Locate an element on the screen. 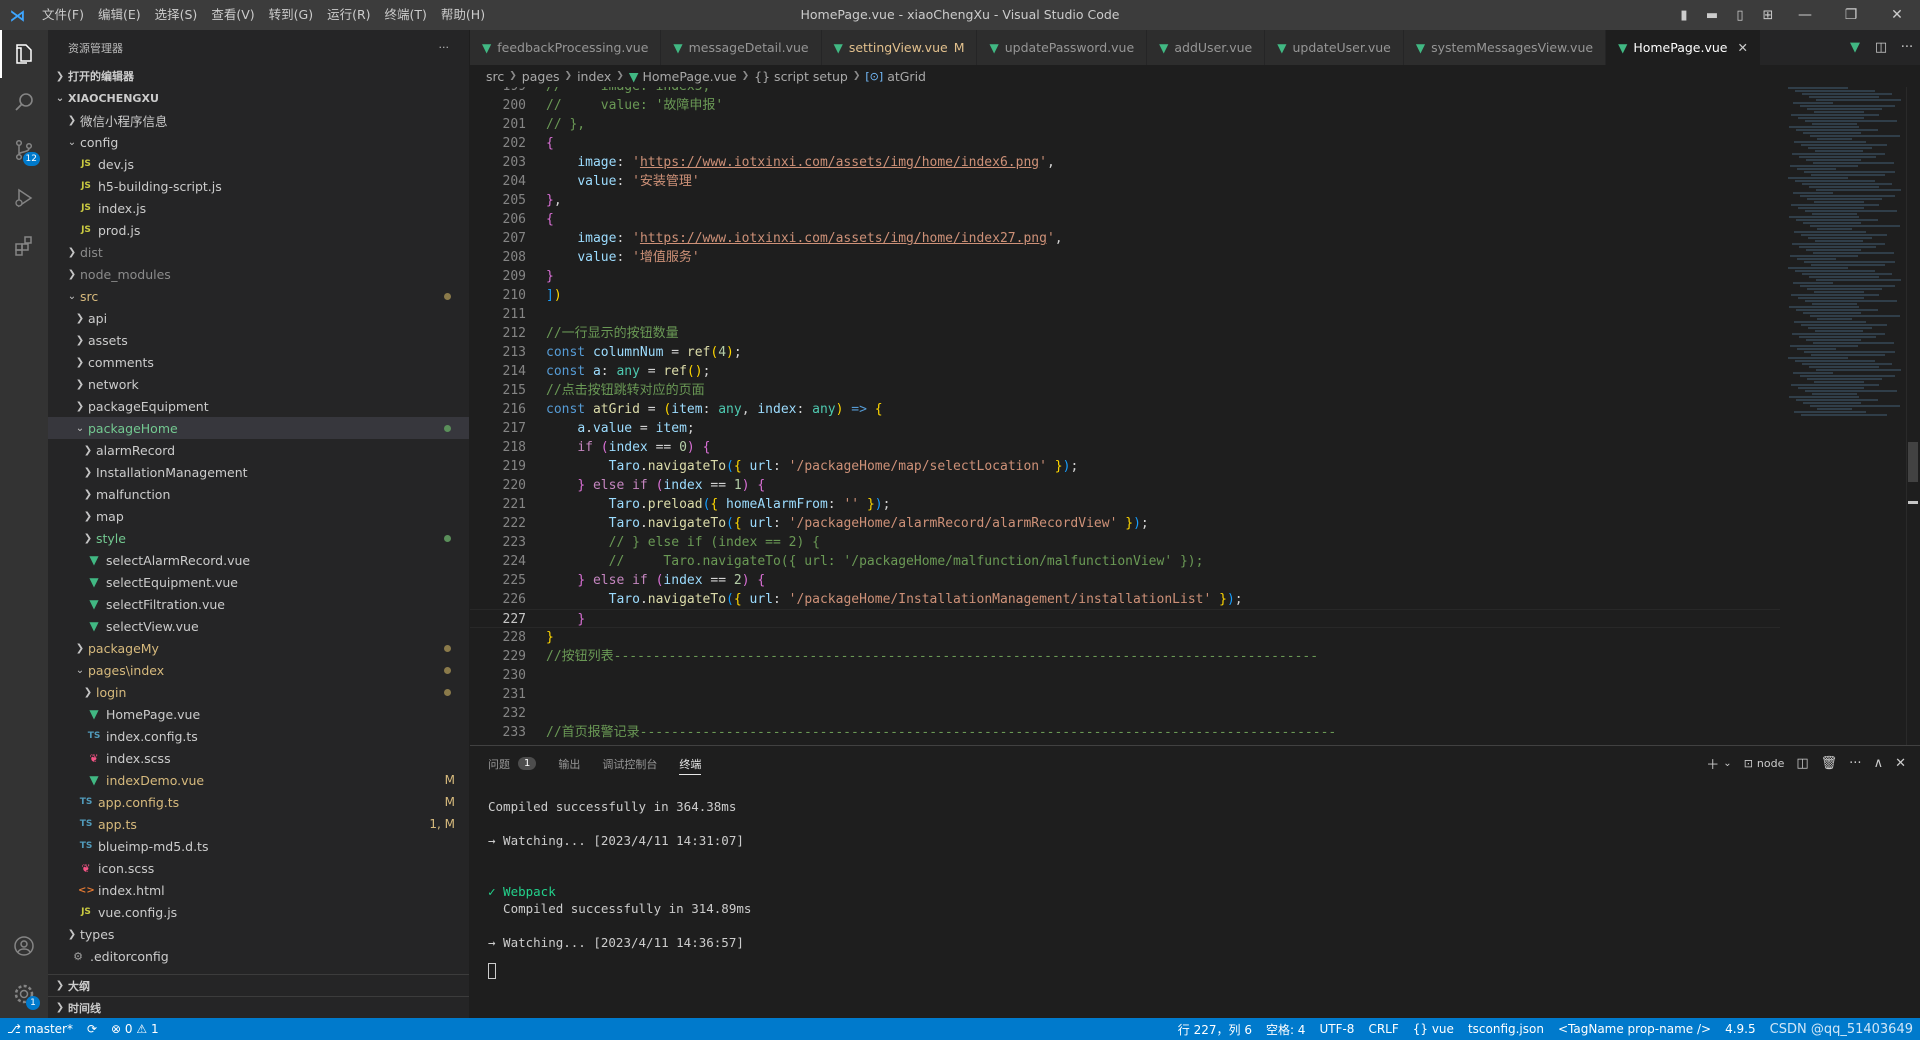 The height and width of the screenshot is (1040, 1920). tree-folder: ❯ 微信小程序信息 is located at coordinates (258, 120).